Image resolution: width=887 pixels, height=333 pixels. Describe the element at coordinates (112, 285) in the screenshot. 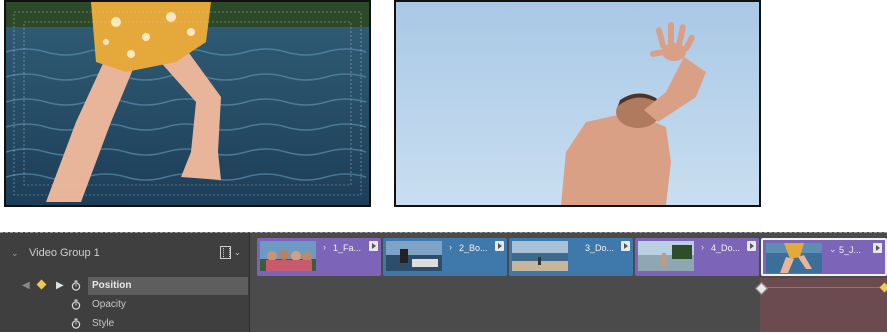

I see `property-label: Position` at that location.